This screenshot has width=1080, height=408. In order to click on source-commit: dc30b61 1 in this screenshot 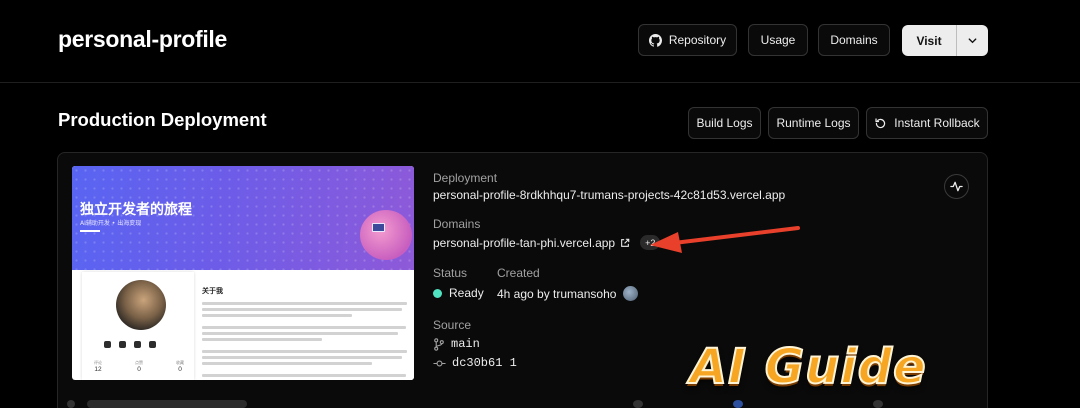, I will do `click(475, 363)`.